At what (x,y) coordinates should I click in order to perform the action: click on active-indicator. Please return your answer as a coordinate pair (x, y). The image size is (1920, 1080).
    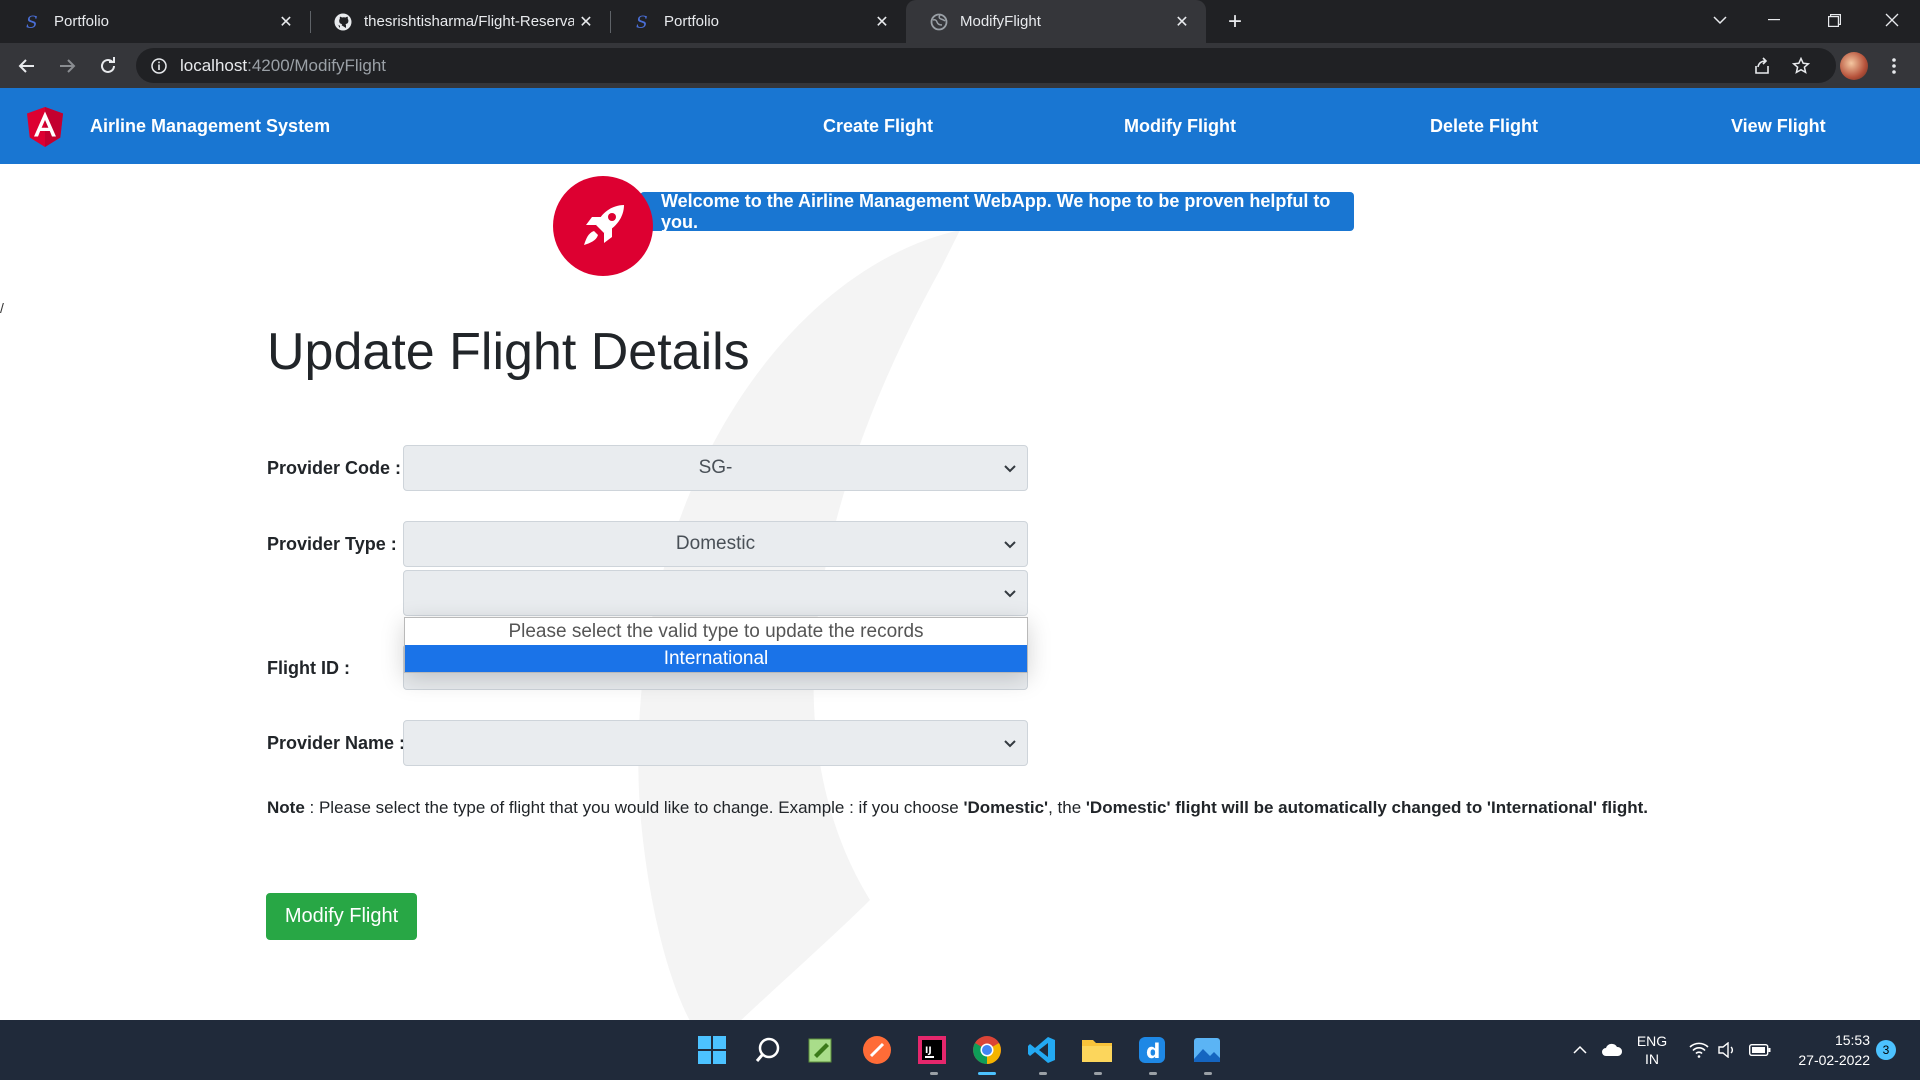
    Looking at the image, I should click on (987, 1073).